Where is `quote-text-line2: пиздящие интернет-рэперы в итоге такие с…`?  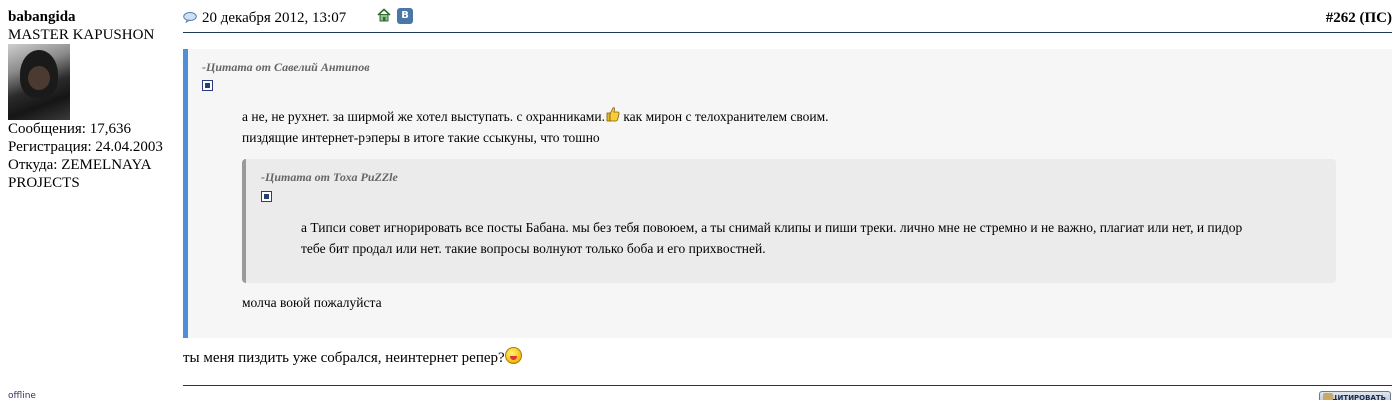
quote-text-line2: пиздящие интернет-рэперы в итоге такие с… is located at coordinates (421, 137).